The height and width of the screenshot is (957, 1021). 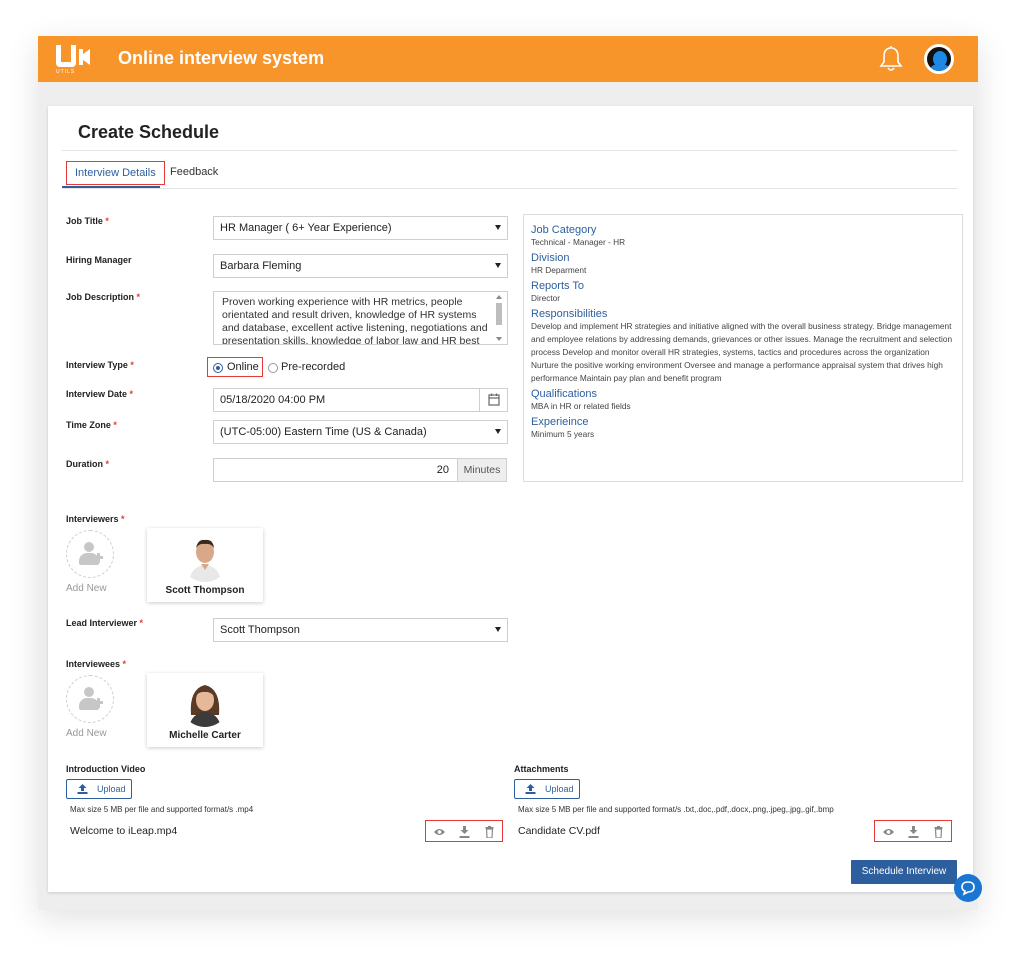 What do you see at coordinates (541, 769) in the screenshot?
I see `attachments-label: Attachments` at bounding box center [541, 769].